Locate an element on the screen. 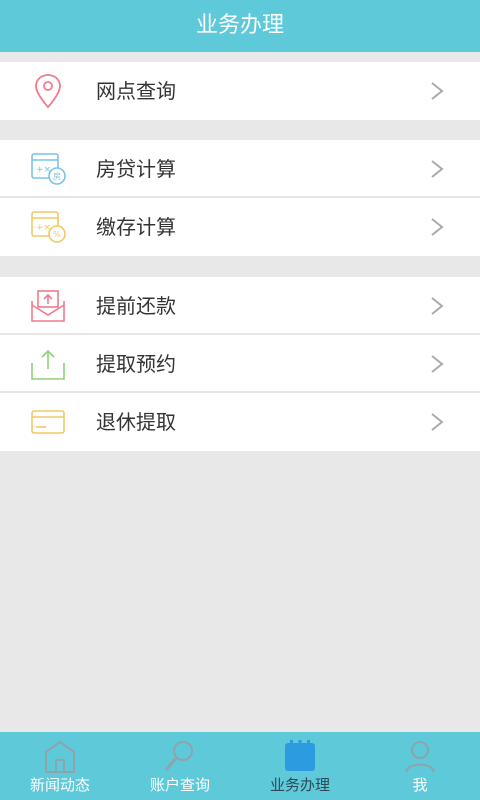  tab-business: 业务办理 is located at coordinates (300, 766).